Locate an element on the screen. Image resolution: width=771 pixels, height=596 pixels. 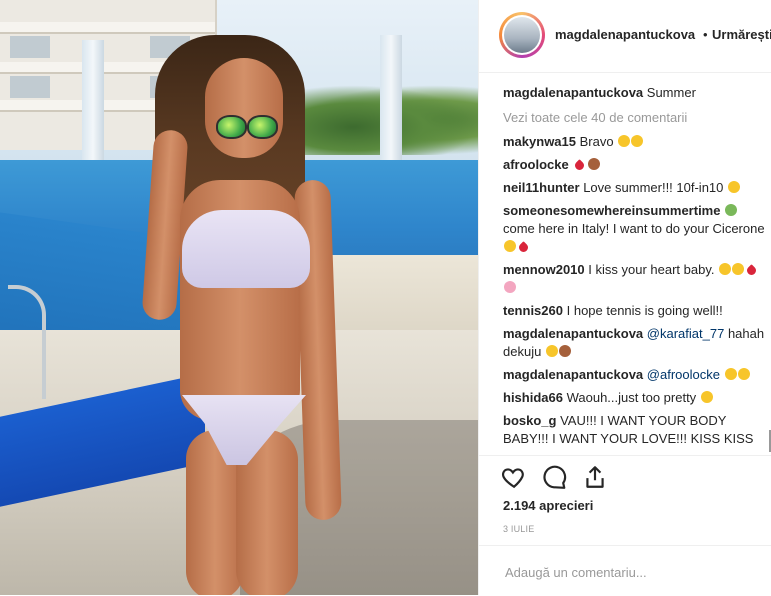
strawberry-emoji-icon is located at coordinates (523, 247).